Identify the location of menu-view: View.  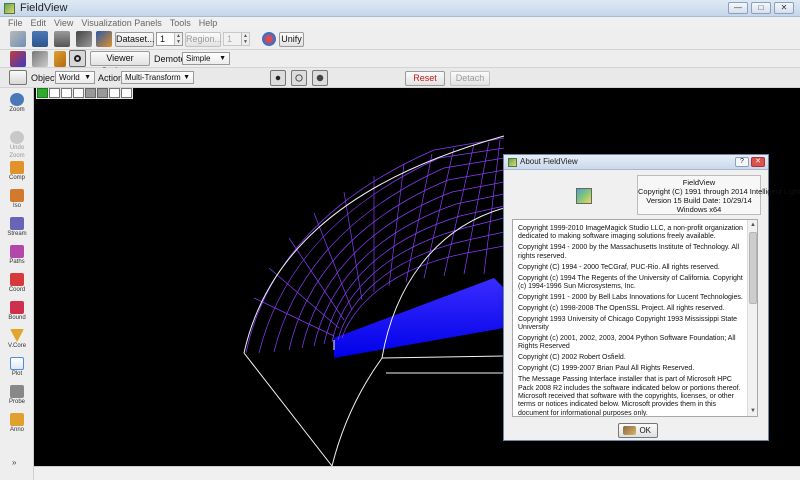
(63, 23).